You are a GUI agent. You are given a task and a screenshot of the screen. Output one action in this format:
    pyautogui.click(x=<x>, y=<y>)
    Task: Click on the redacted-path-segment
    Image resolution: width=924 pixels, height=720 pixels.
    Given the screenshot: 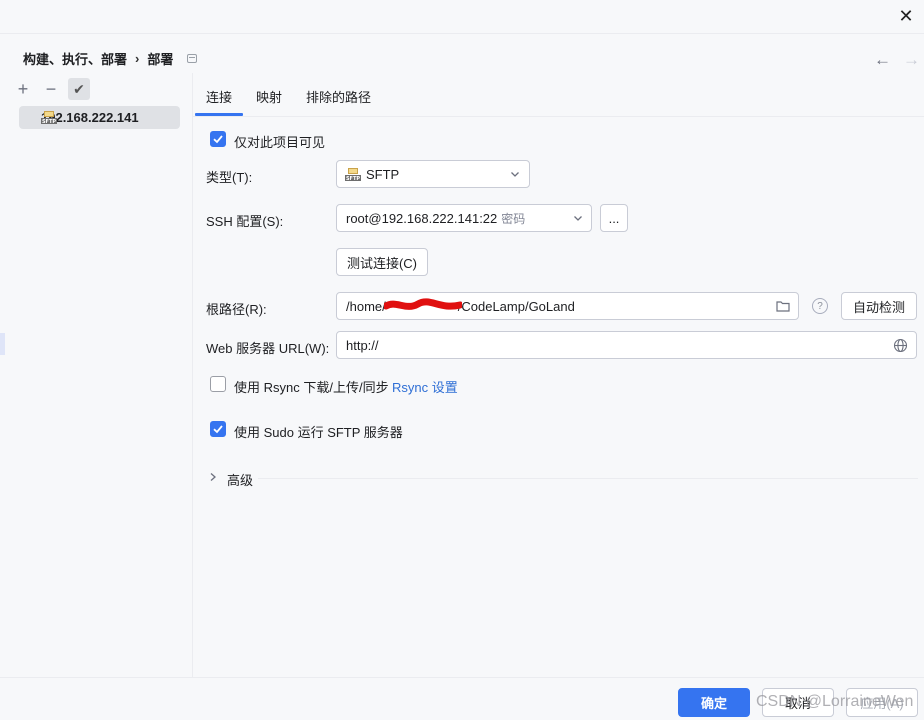 What is the action you would take?
    pyautogui.click(x=422, y=304)
    